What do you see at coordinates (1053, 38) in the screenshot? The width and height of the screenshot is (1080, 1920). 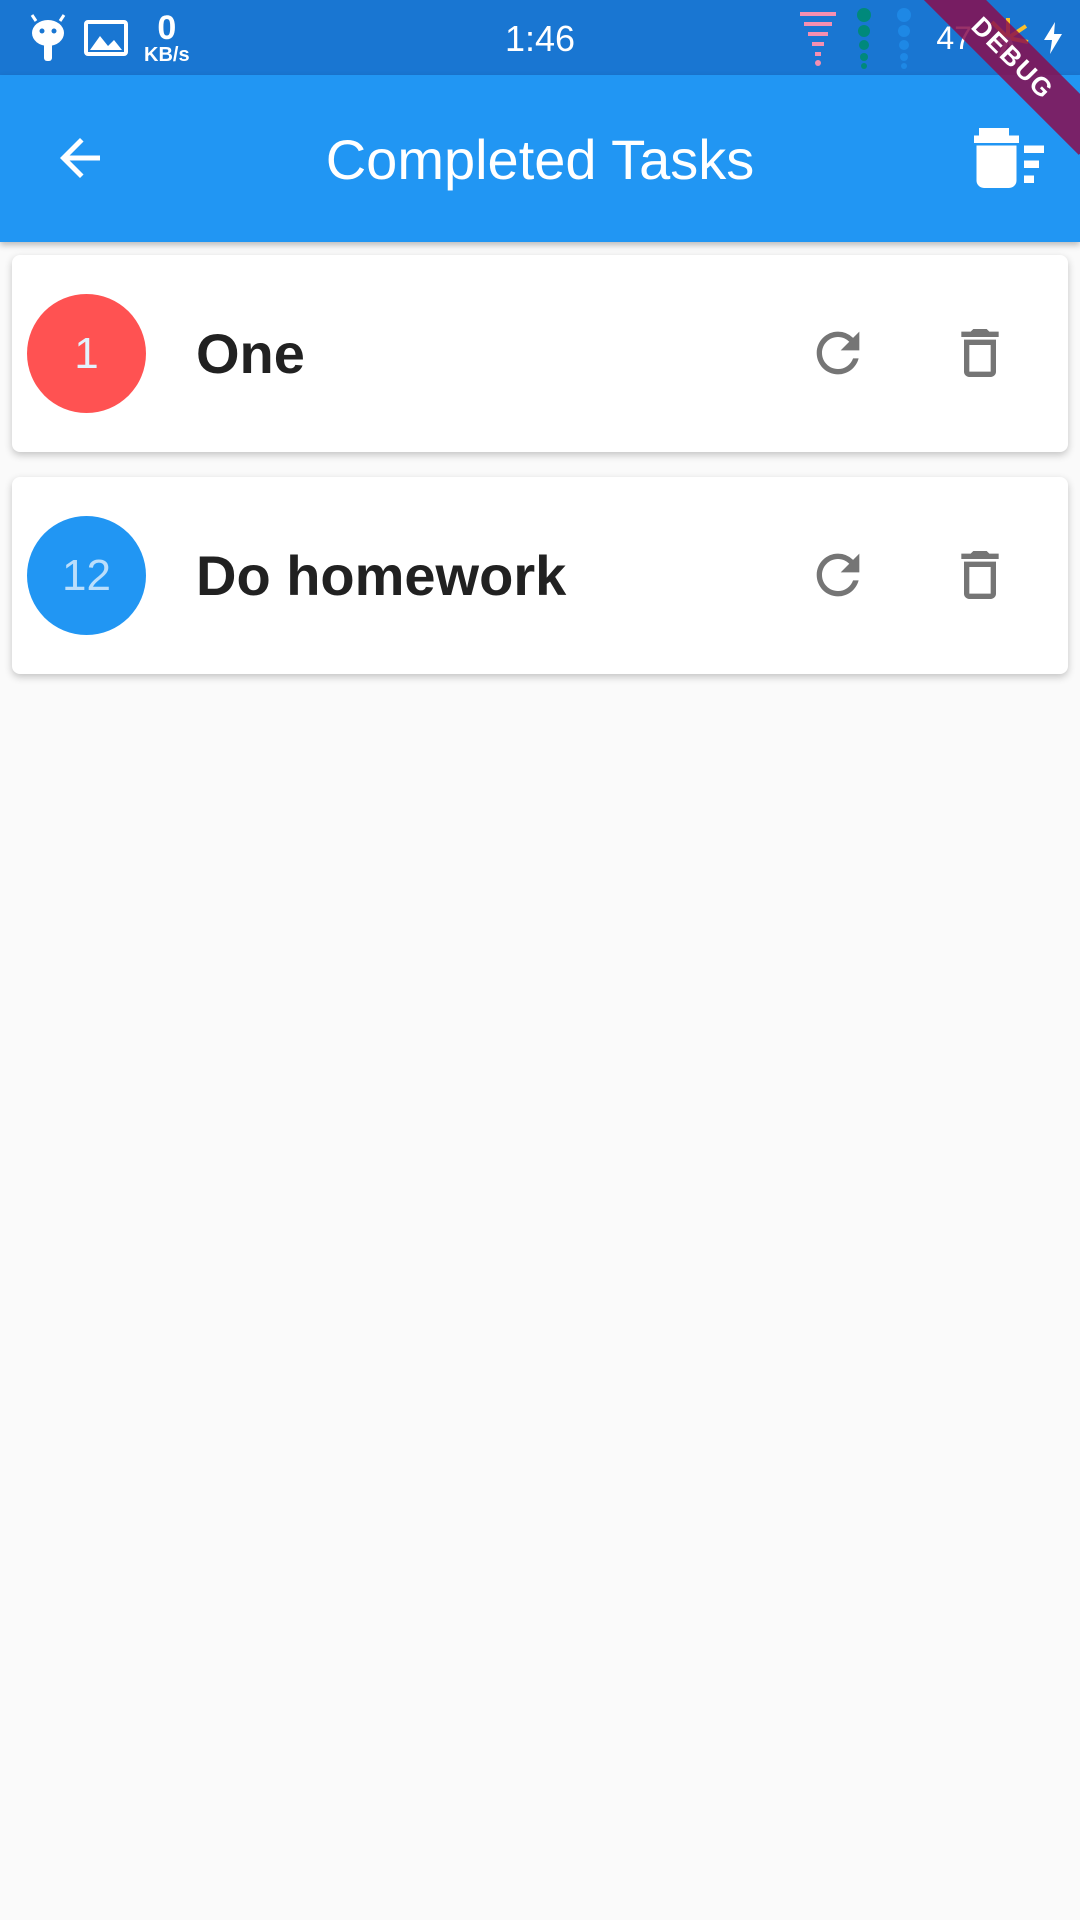 I see `charging-icon` at bounding box center [1053, 38].